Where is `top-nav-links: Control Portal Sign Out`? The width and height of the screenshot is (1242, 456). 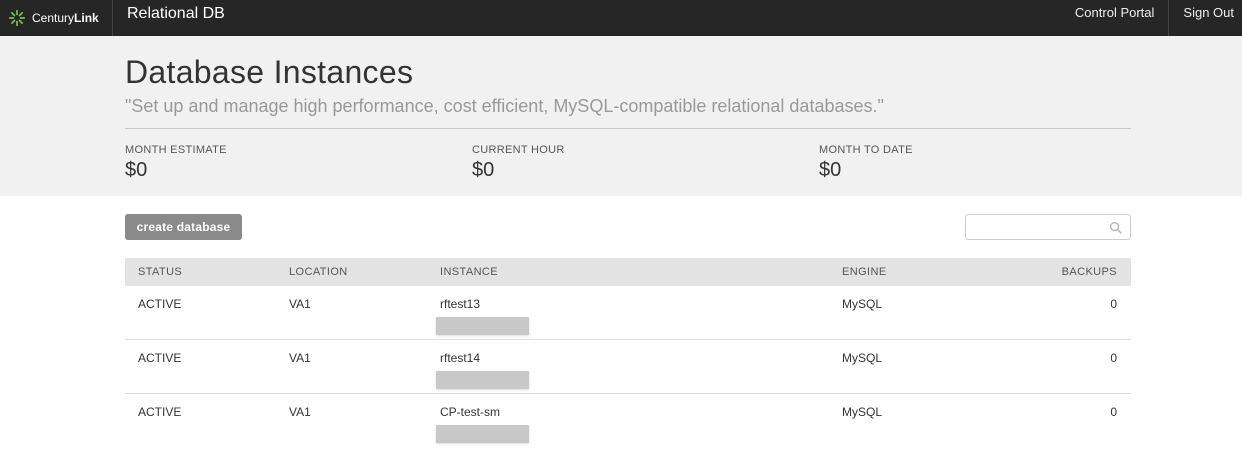
top-nav-links: Control Portal Sign Out is located at coordinates (1153, 18).